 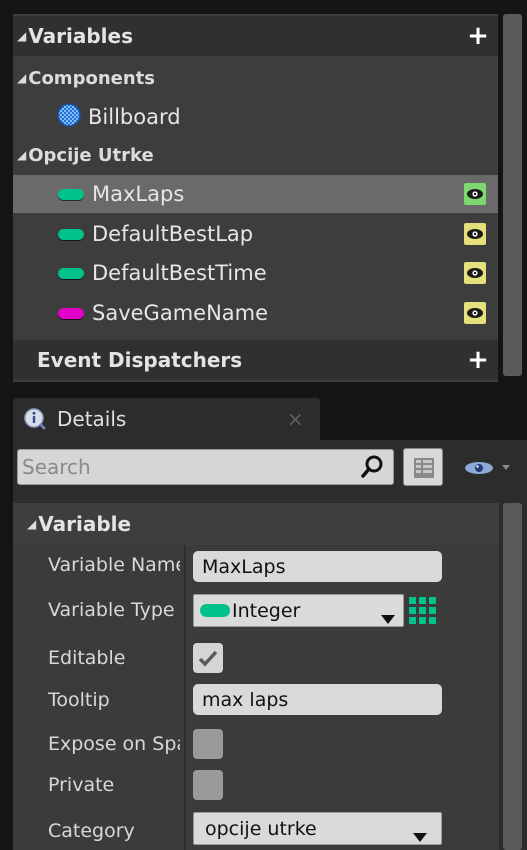 I want to click on variables-scrollbar, so click(x=512, y=195).